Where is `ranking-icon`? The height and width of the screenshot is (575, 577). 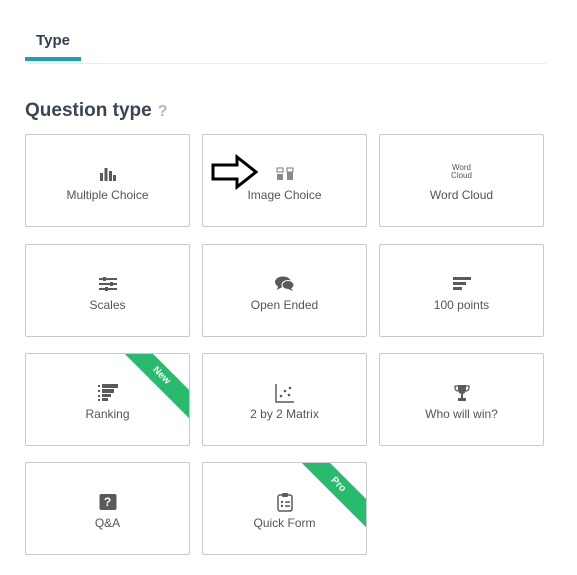 ranking-icon is located at coordinates (107, 393).